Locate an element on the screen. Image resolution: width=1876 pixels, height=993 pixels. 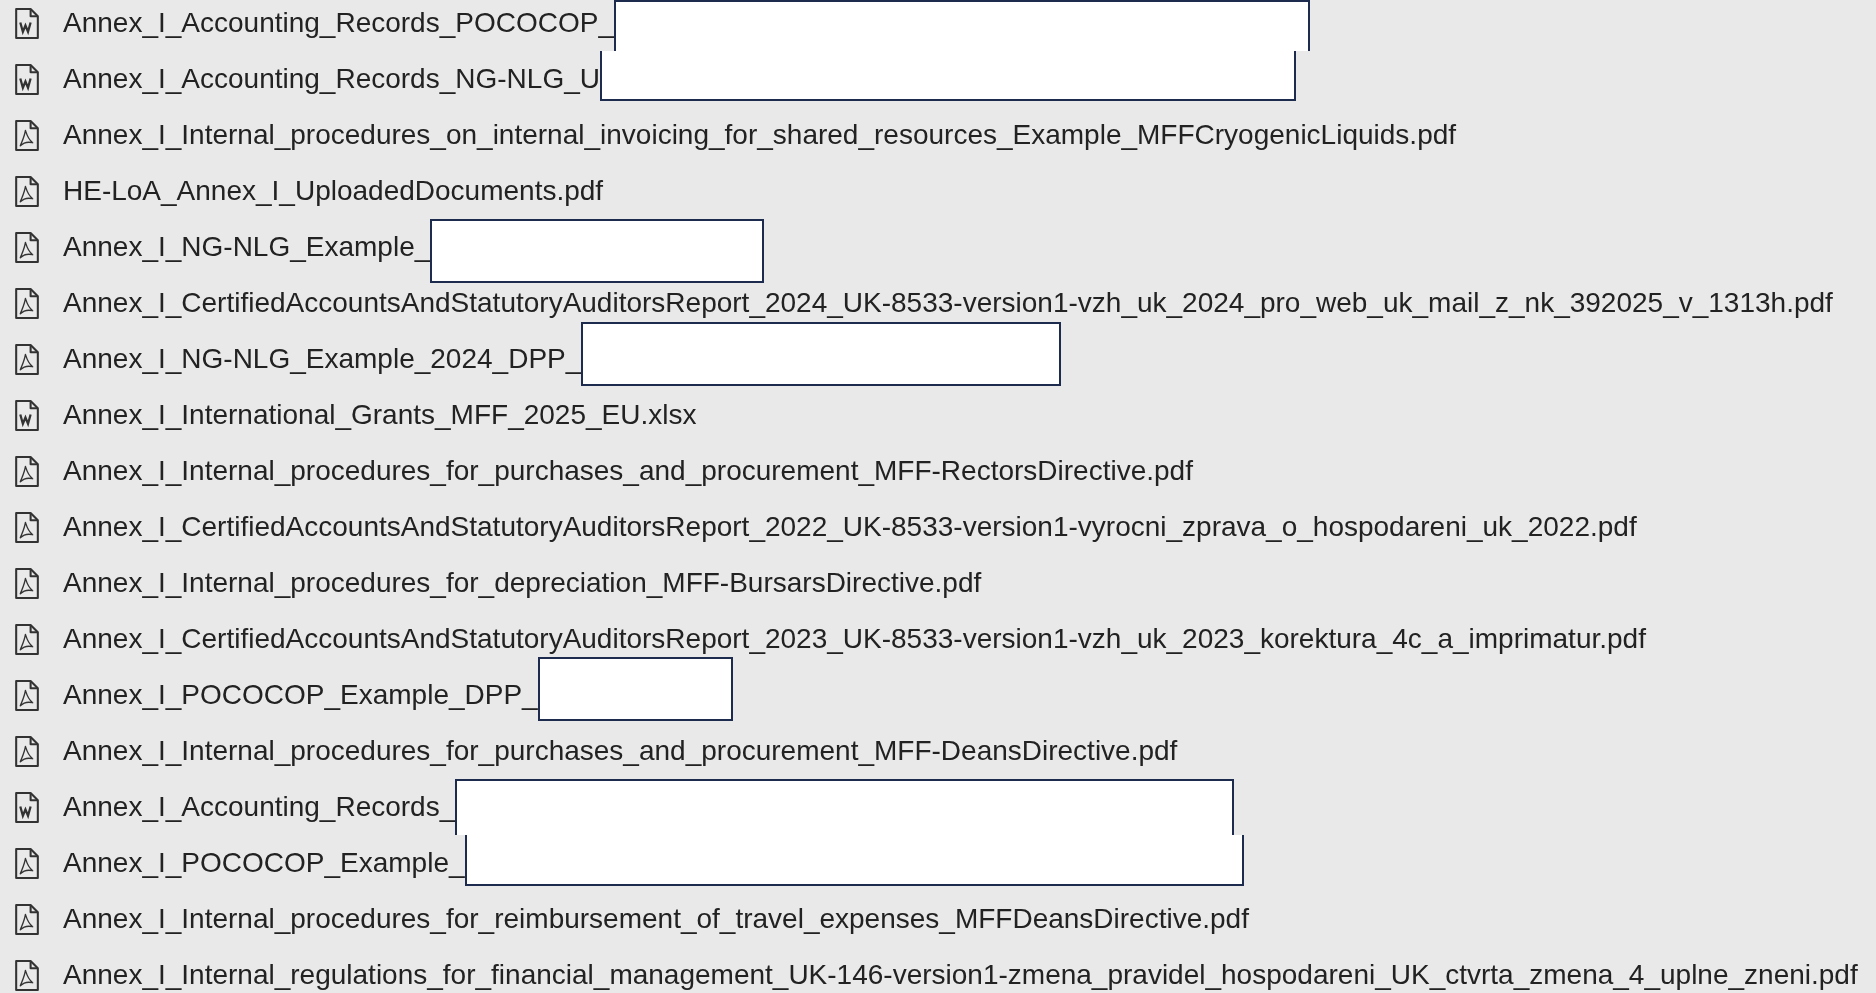
file-name: Annex_I_Internal_procedures_for_purchases_and_procurement_MFF-DeansDirective.pdf is located at coordinates (620, 751).